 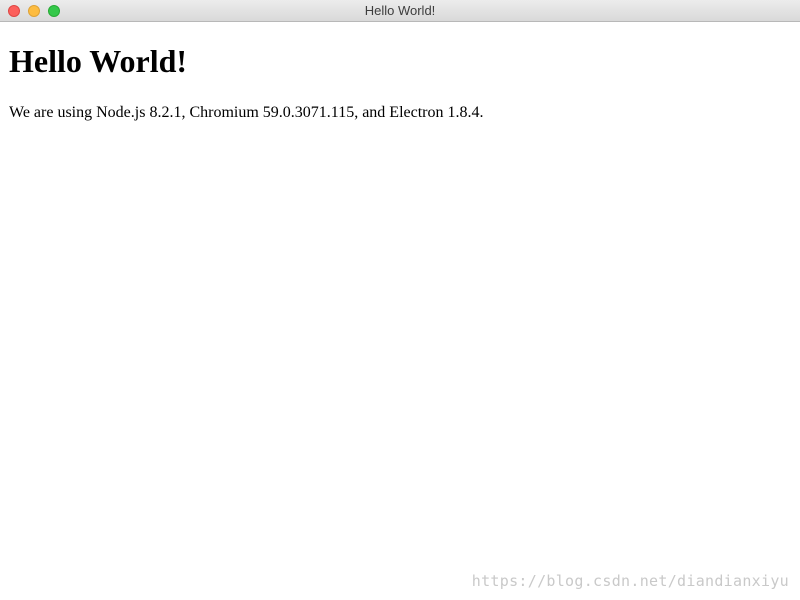 I want to click on title-bar: Hello World!, so click(x=400, y=11).